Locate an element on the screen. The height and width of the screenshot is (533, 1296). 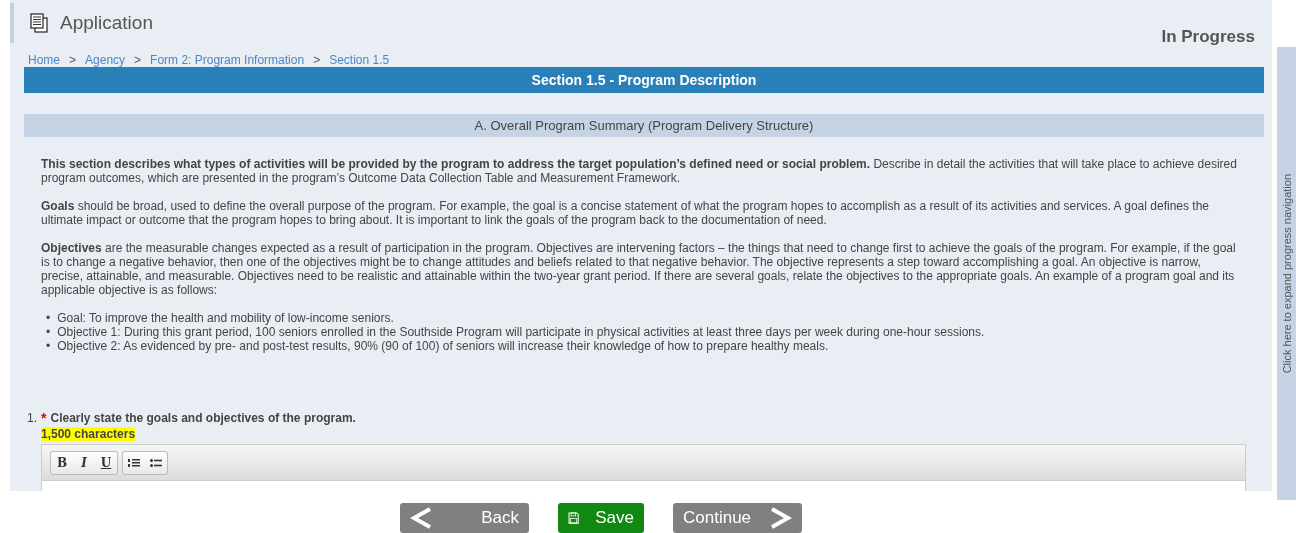
instruction-paragraph: Goals should be broad, used to define the overall purpose of the program. For example, the goal is a concise statement of what the program hopes to accomplish as a result of its activities and services. A goal defines the ultimate impact or outcome that the program hopes to bring about. It is important to link the goals of the program back to the documentation of need. is located at coordinates (625, 213).